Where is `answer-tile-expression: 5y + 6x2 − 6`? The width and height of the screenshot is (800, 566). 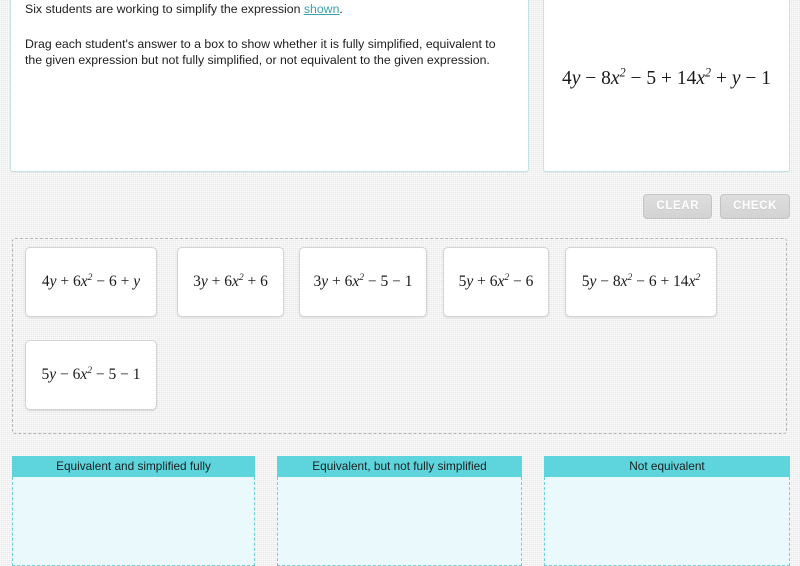 answer-tile-expression: 5y + 6x2 − 6 is located at coordinates (496, 282).